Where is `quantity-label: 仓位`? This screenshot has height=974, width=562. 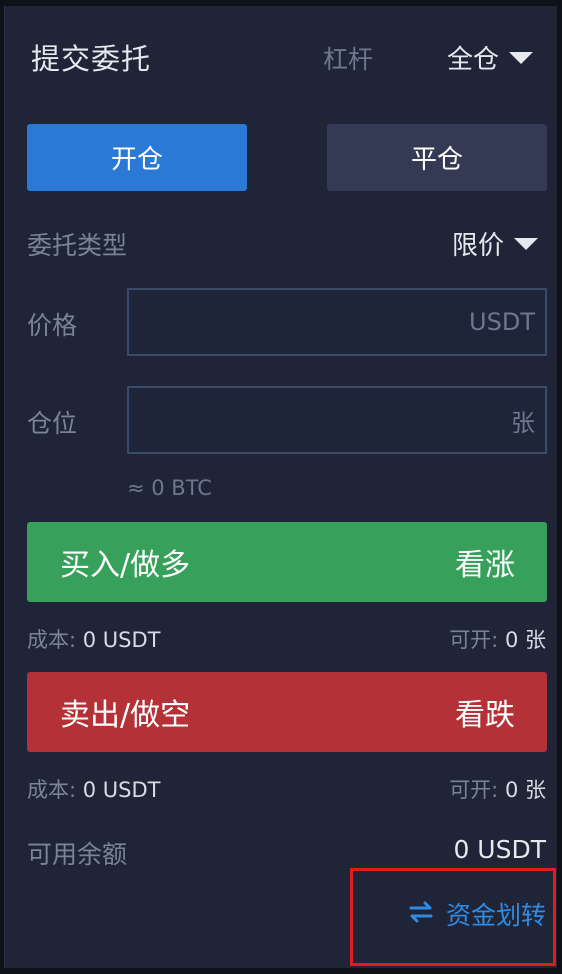
quantity-label: 仓位 is located at coordinates (52, 423).